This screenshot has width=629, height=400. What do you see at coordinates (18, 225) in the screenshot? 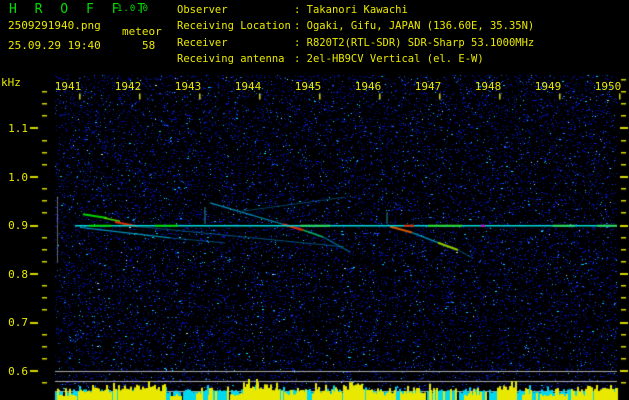
I see `freq-axis-label: 0.9` at bounding box center [18, 225].